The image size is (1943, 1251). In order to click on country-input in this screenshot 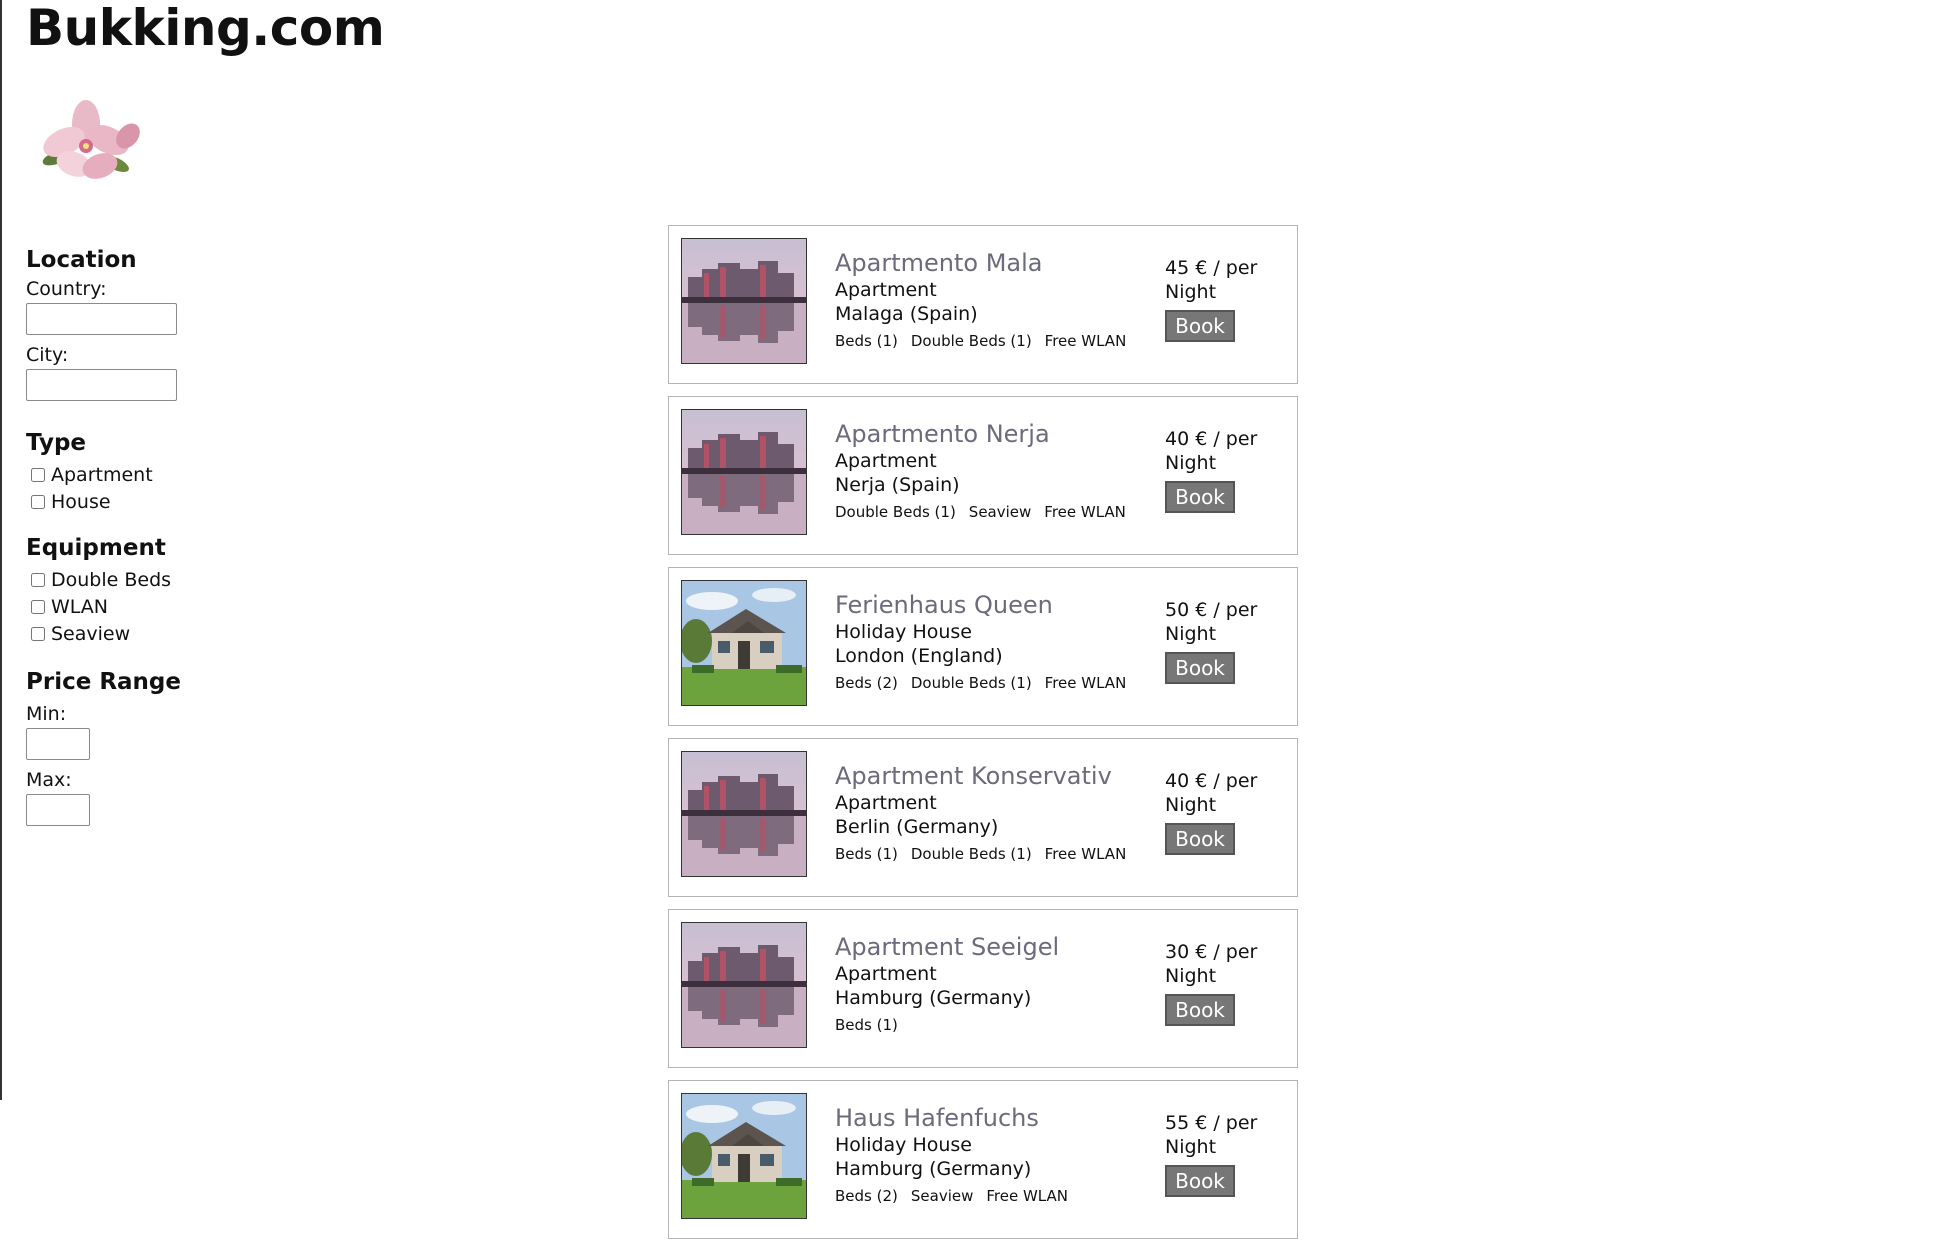, I will do `click(101, 319)`.